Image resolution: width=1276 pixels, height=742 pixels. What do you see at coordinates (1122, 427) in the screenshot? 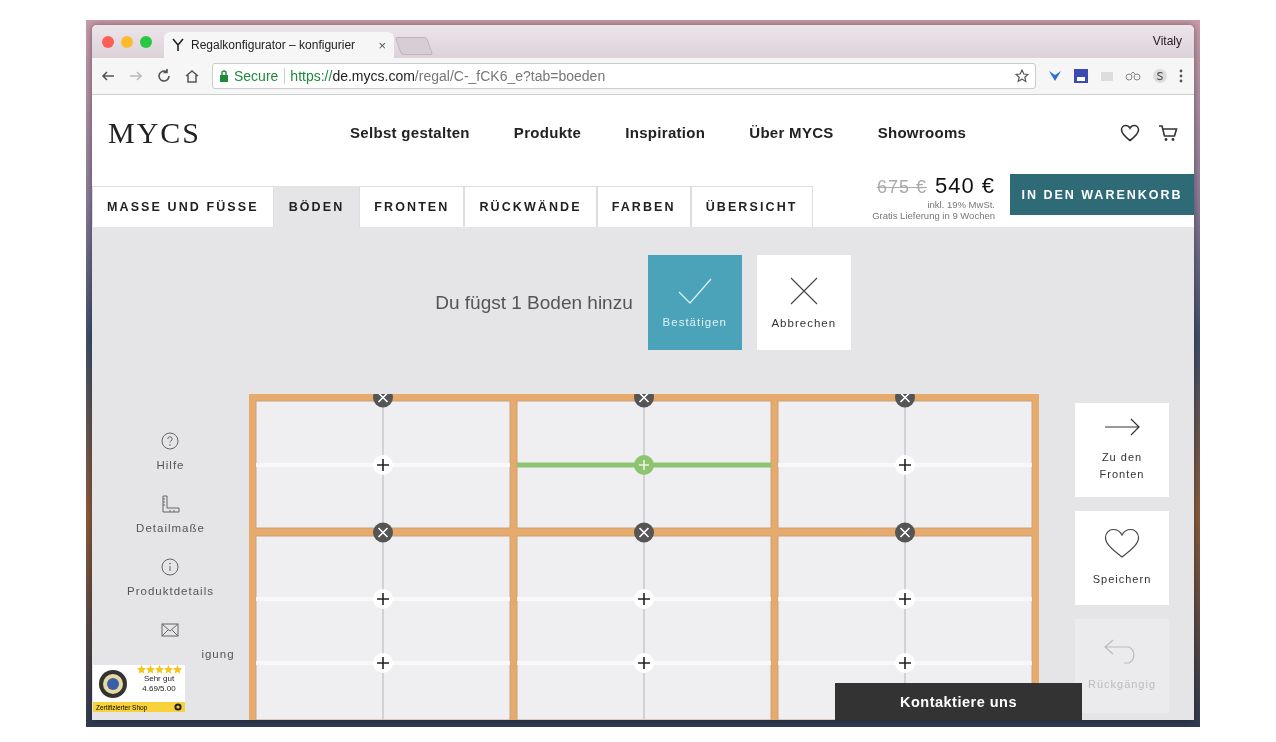
I see `arrow-right-icon` at bounding box center [1122, 427].